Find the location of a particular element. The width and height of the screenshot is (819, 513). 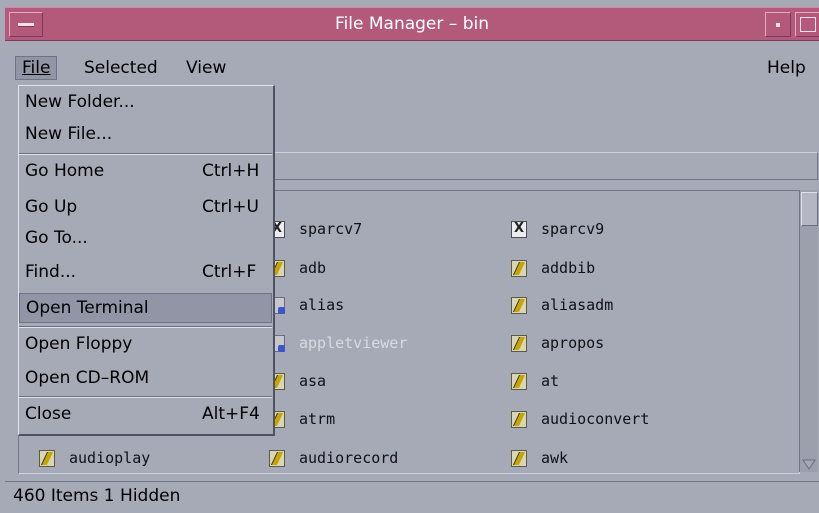

menu-item-label: Close is located at coordinates (48, 414).